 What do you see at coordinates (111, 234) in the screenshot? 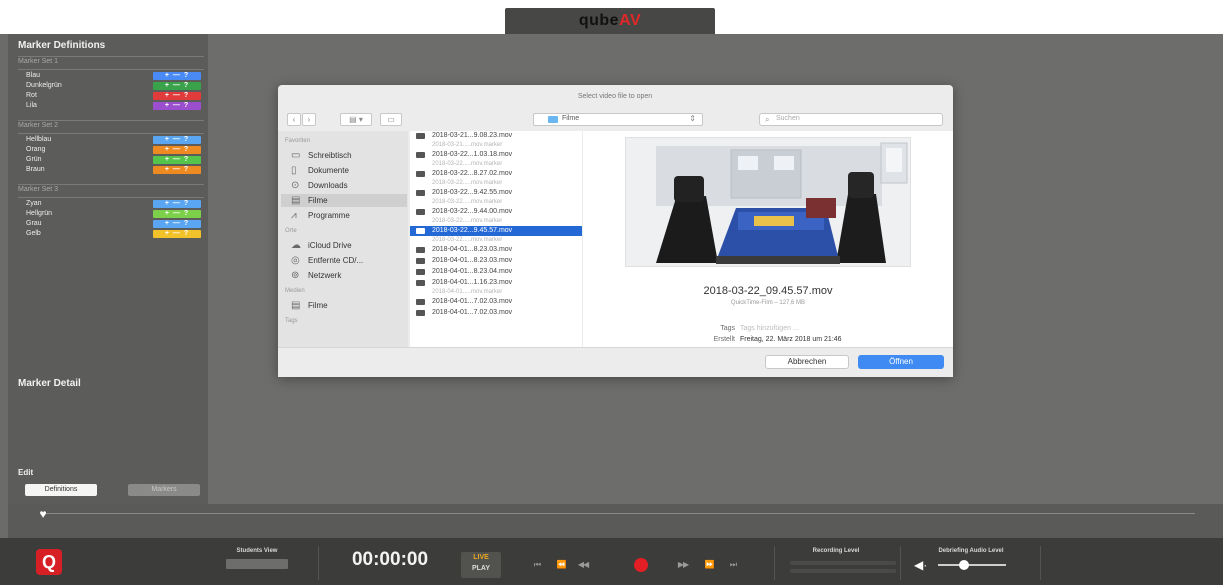
I see `marker-row: Gelb + — ?` at bounding box center [111, 234].